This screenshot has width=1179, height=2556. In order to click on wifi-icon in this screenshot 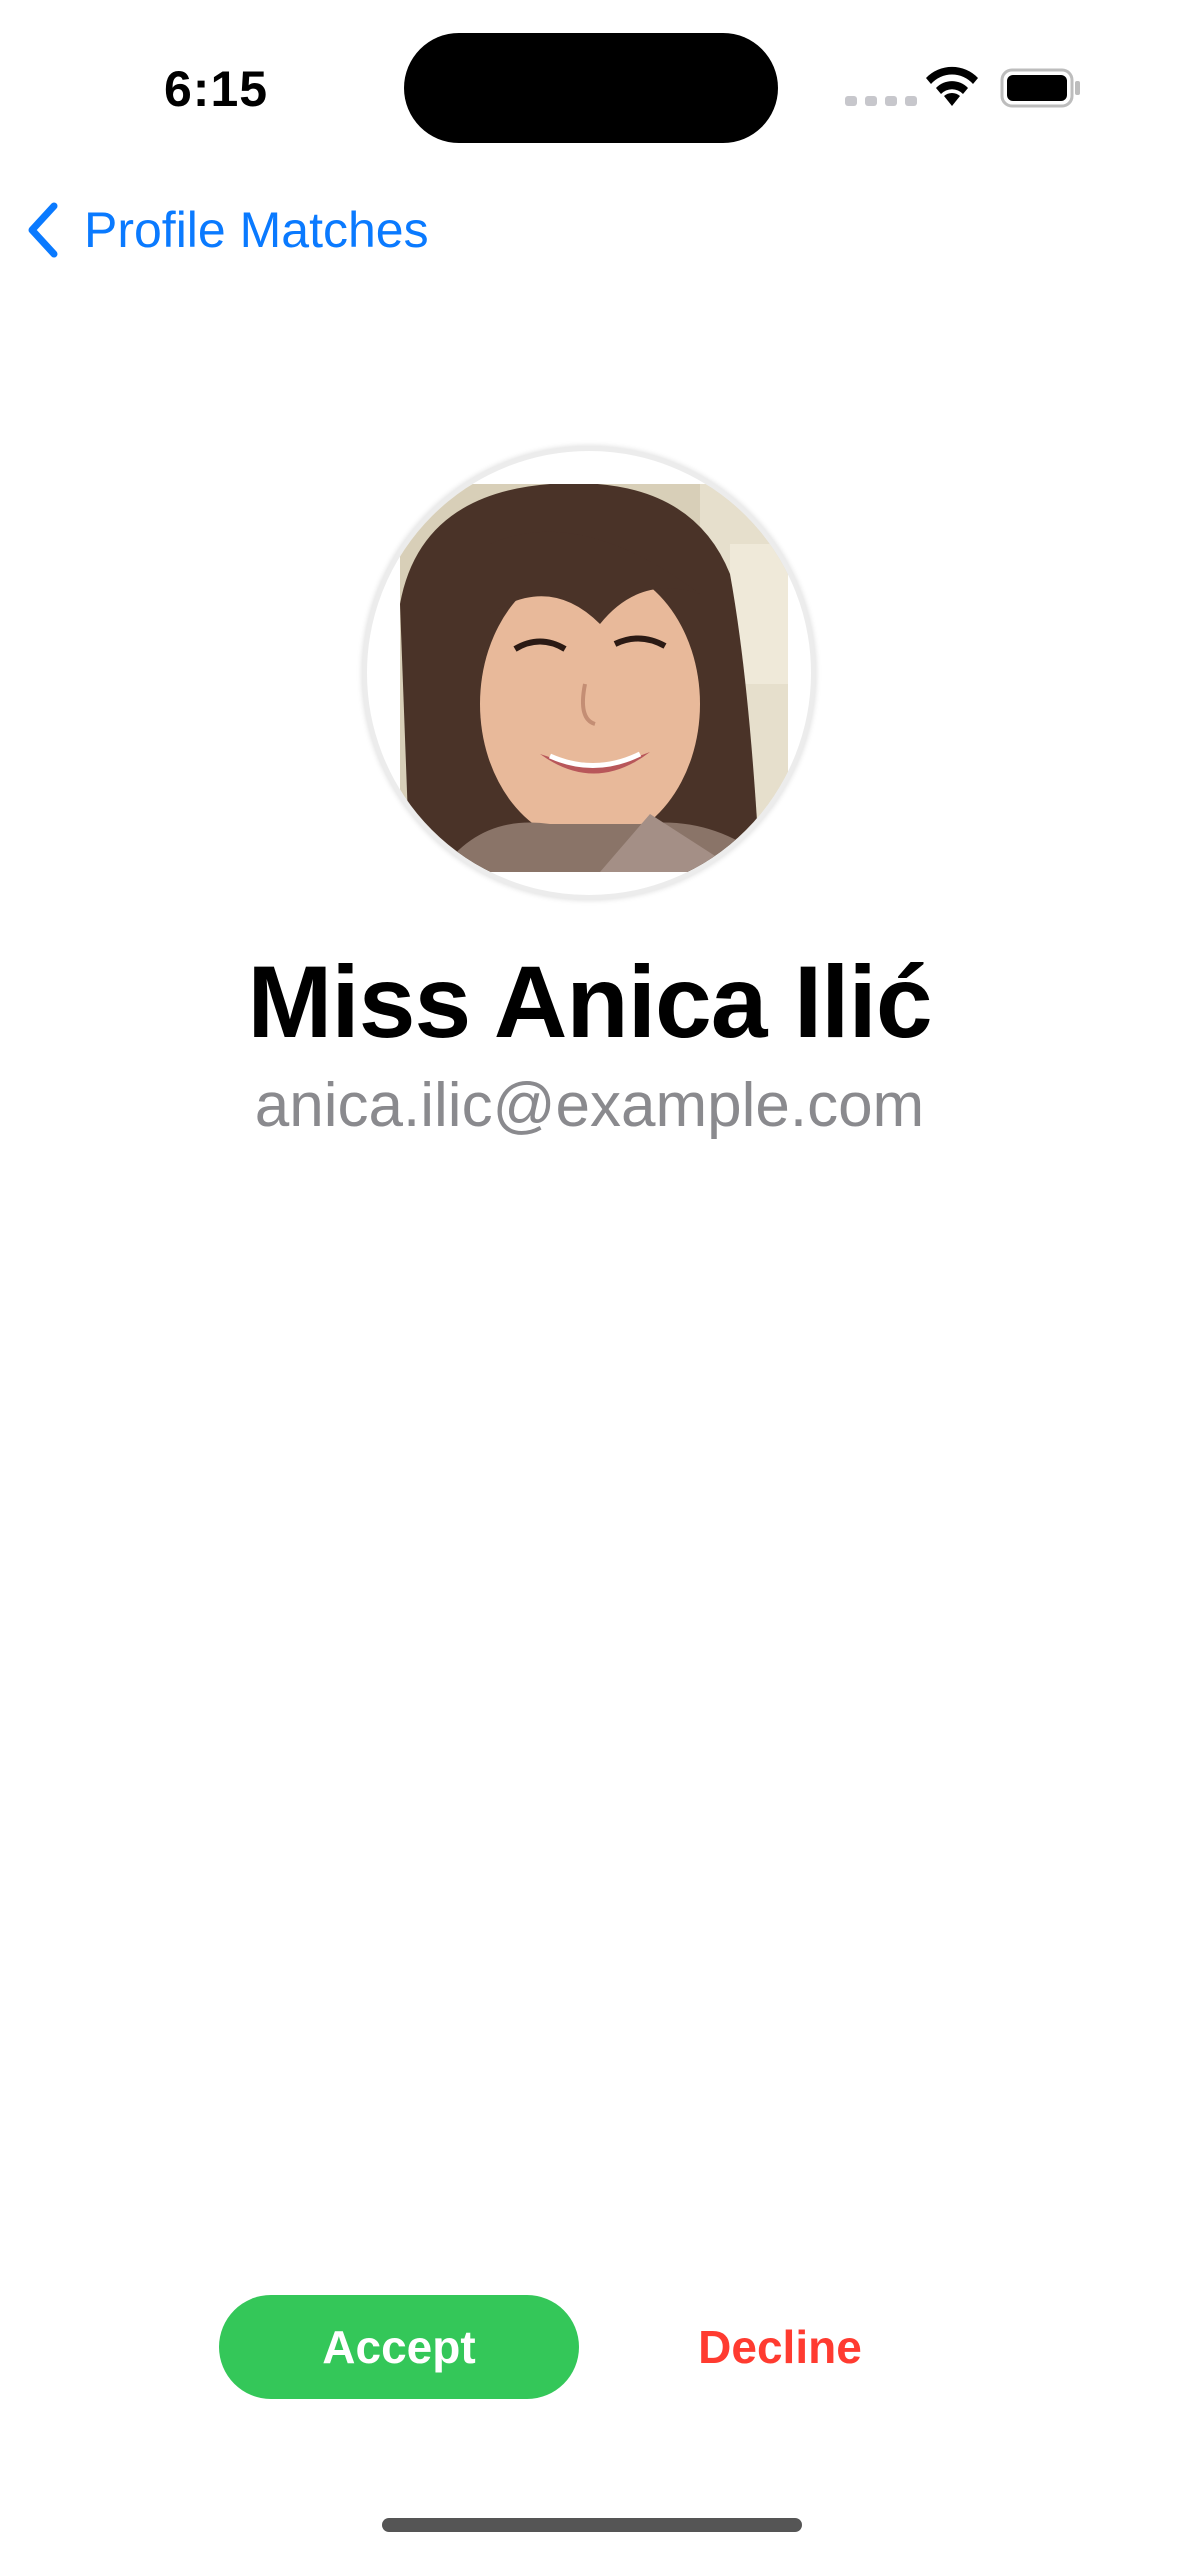, I will do `click(952, 86)`.